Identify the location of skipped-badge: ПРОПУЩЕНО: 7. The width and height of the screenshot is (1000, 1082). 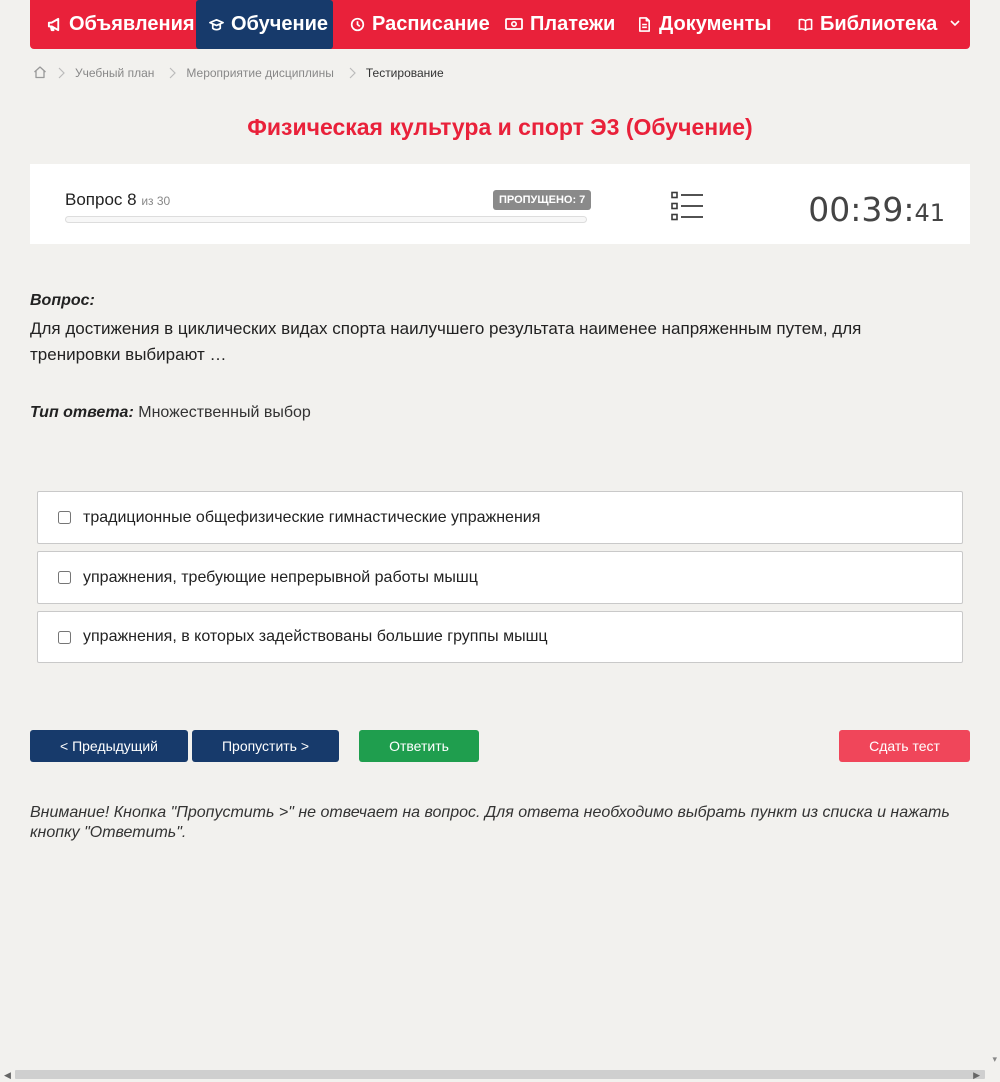
(542, 200).